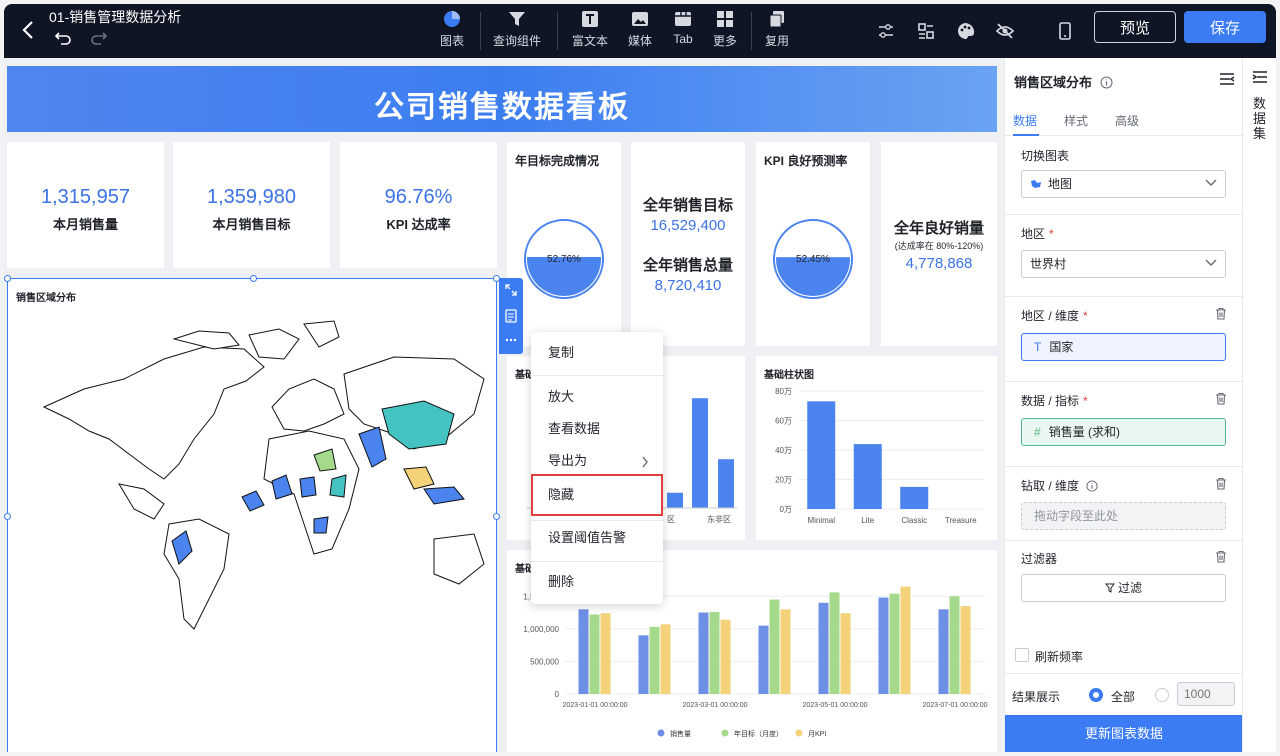  I want to click on tab-data: 数据, so click(1025, 120).